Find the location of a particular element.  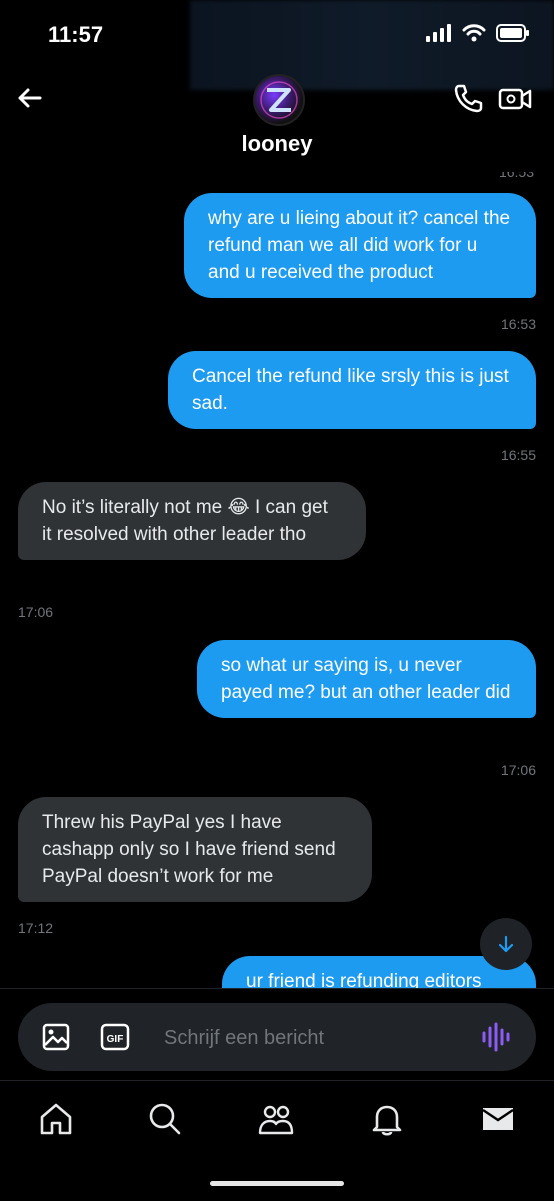

image-icon is located at coordinates (56, 1037).